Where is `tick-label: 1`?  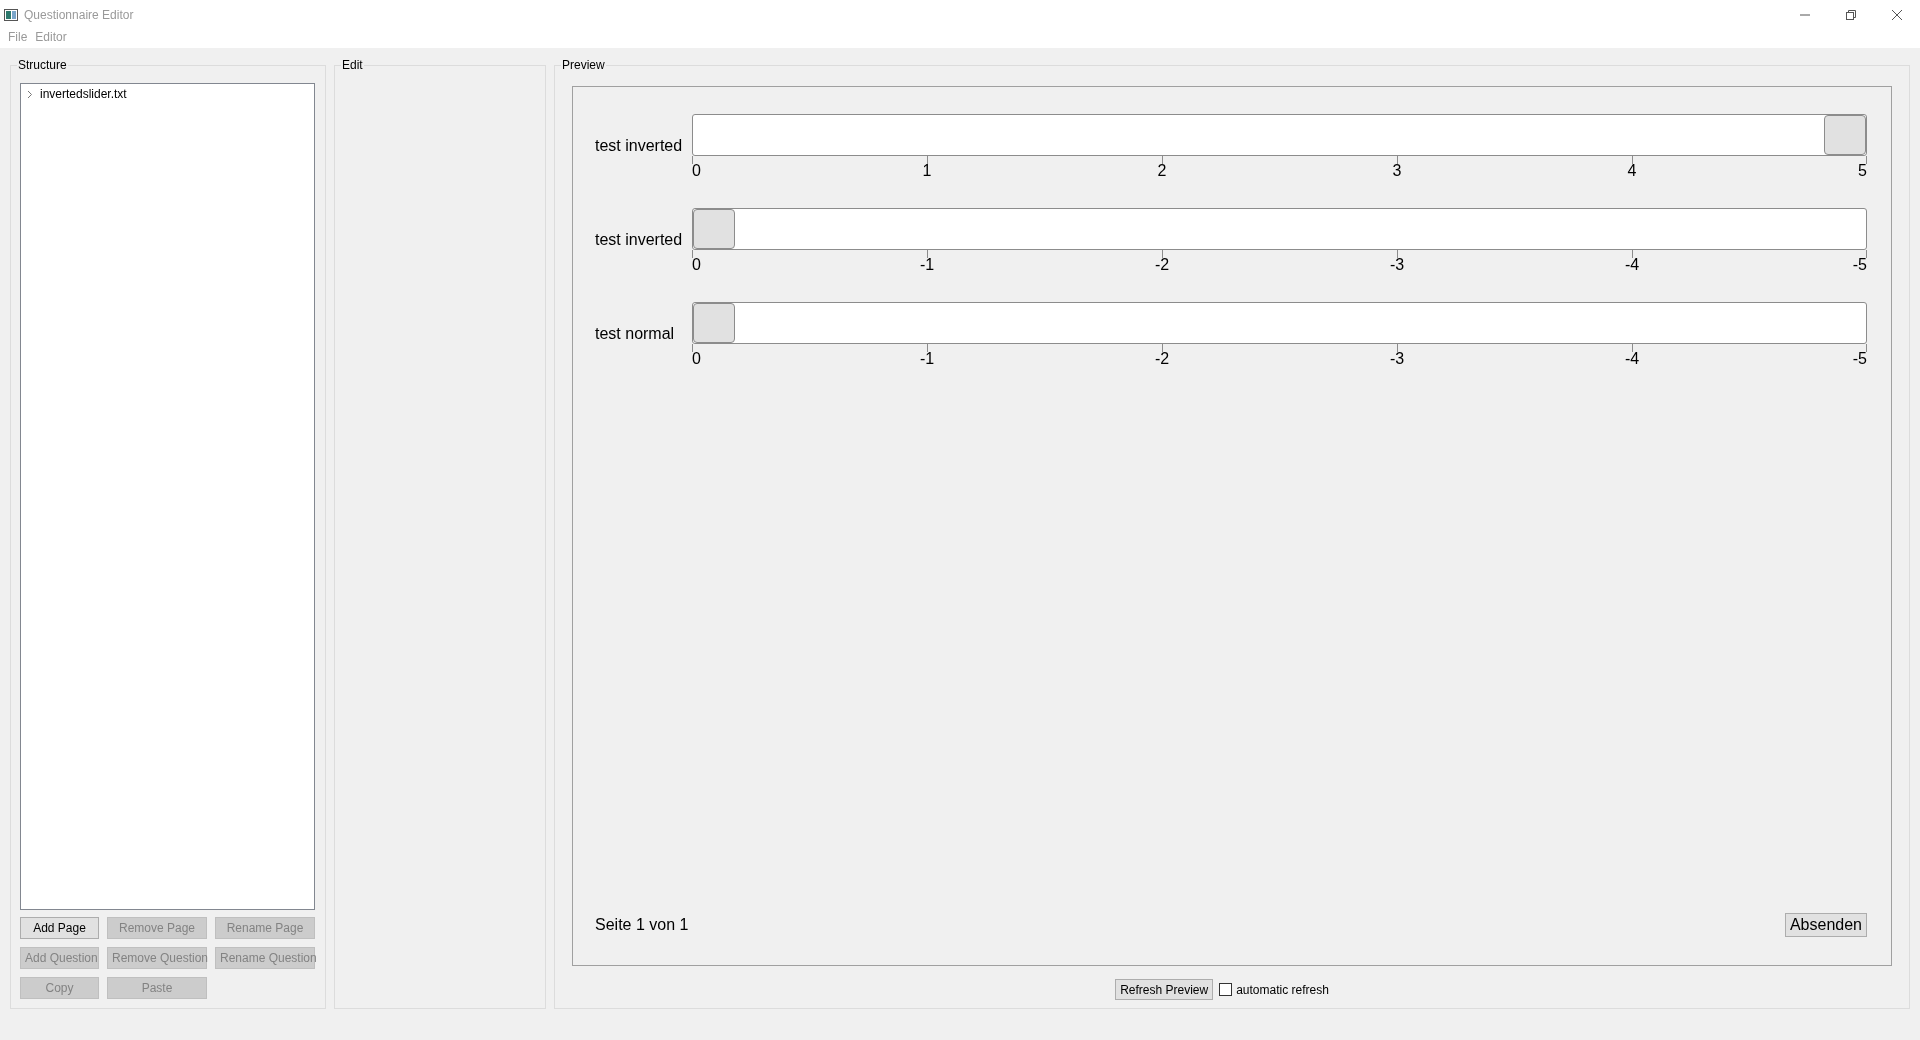 tick-label: 1 is located at coordinates (927, 171).